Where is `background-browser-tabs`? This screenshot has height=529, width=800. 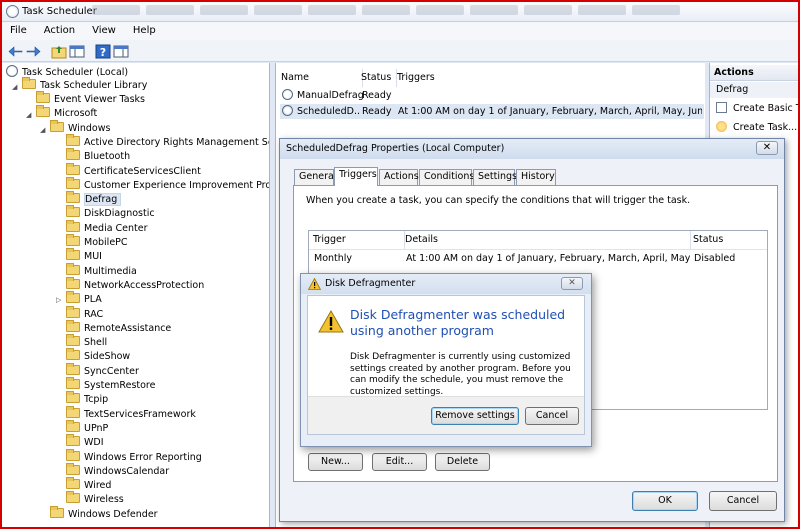 background-browser-tabs is located at coordinates (442, 12).